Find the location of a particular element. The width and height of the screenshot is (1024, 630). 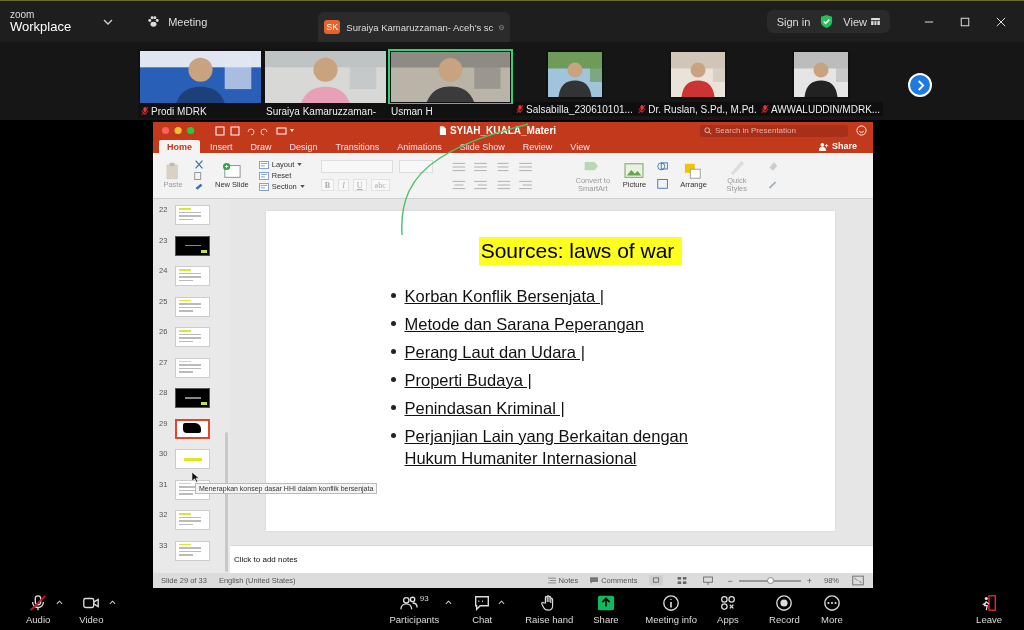

info-icon is located at coordinates (671, 602).